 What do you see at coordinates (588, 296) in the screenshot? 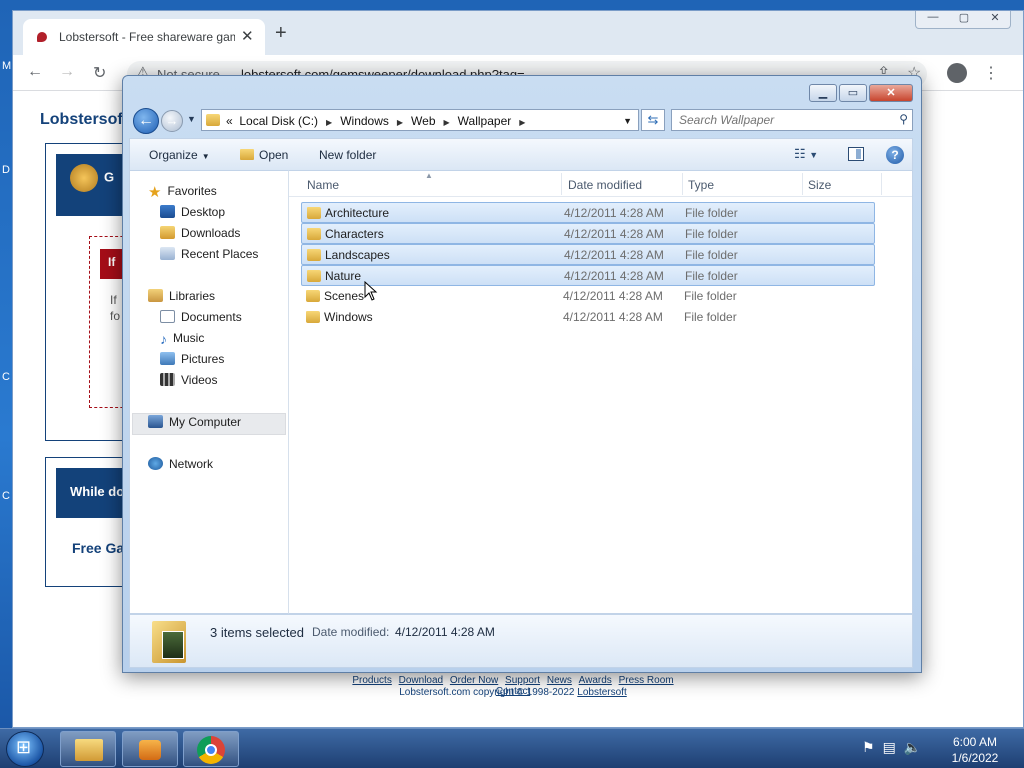
I see `file-row-scenes: Scenes 4/12/2011 4:28 AM File folder` at bounding box center [588, 296].